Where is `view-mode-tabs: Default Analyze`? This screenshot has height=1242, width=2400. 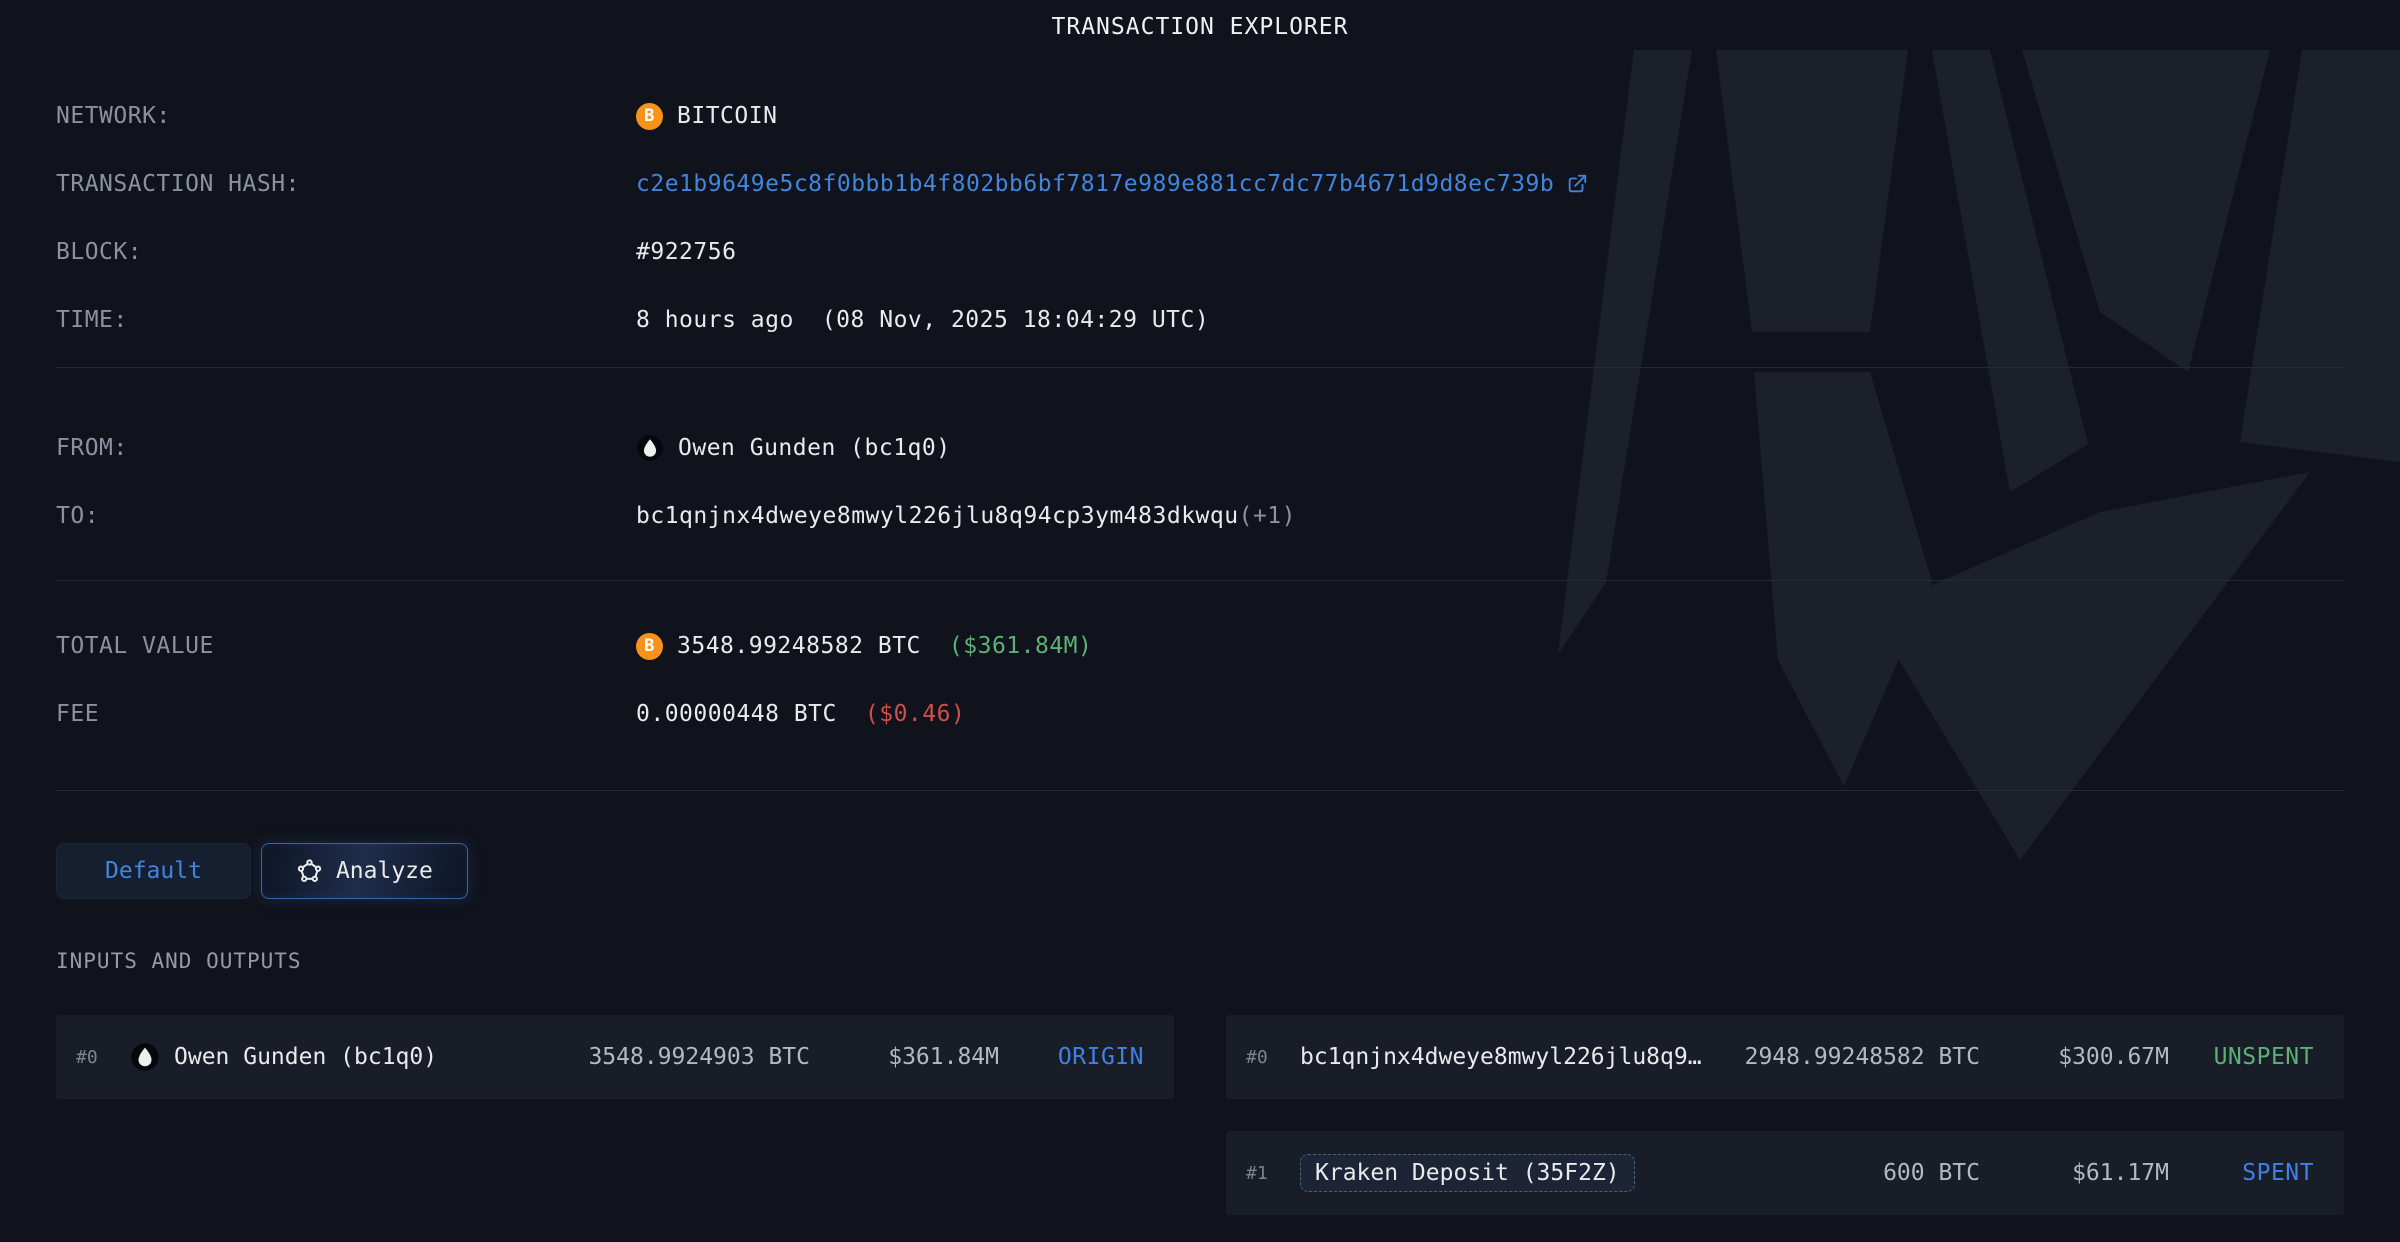
view-mode-tabs: Default Analyze is located at coordinates (1200, 871).